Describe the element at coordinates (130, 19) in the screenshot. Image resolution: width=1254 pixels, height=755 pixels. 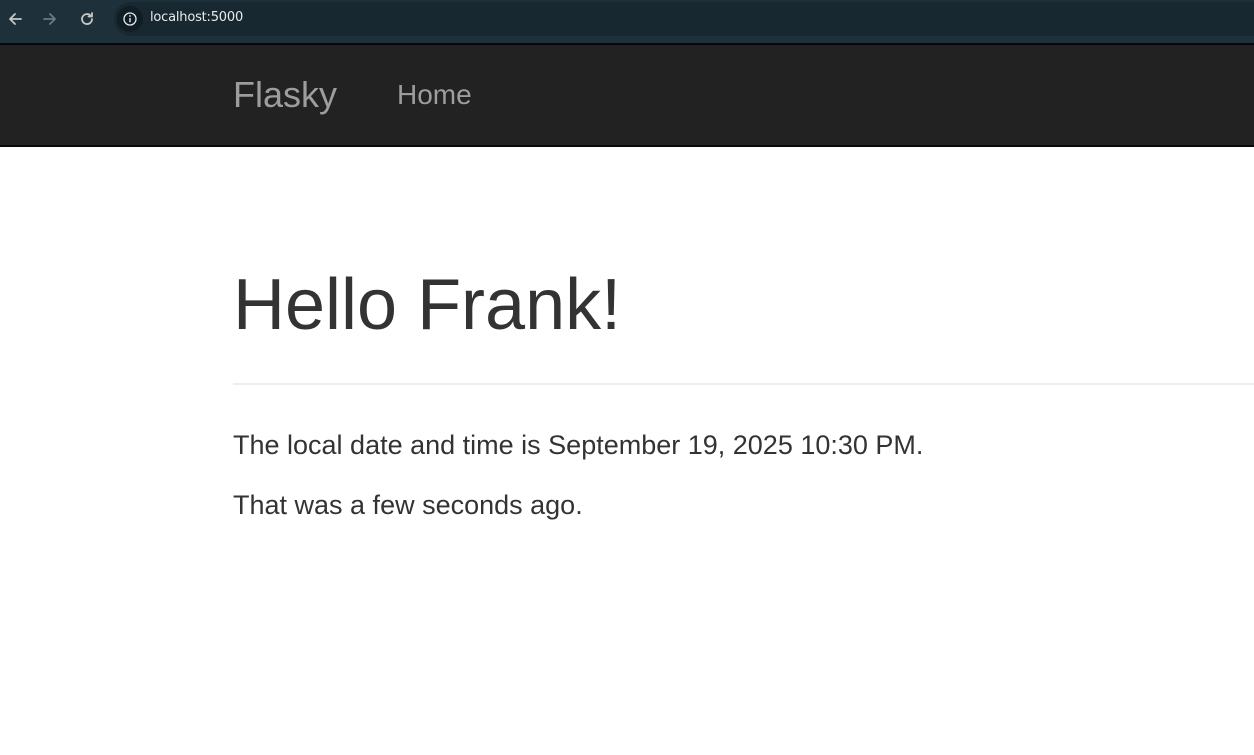
I see `info-icon` at that location.